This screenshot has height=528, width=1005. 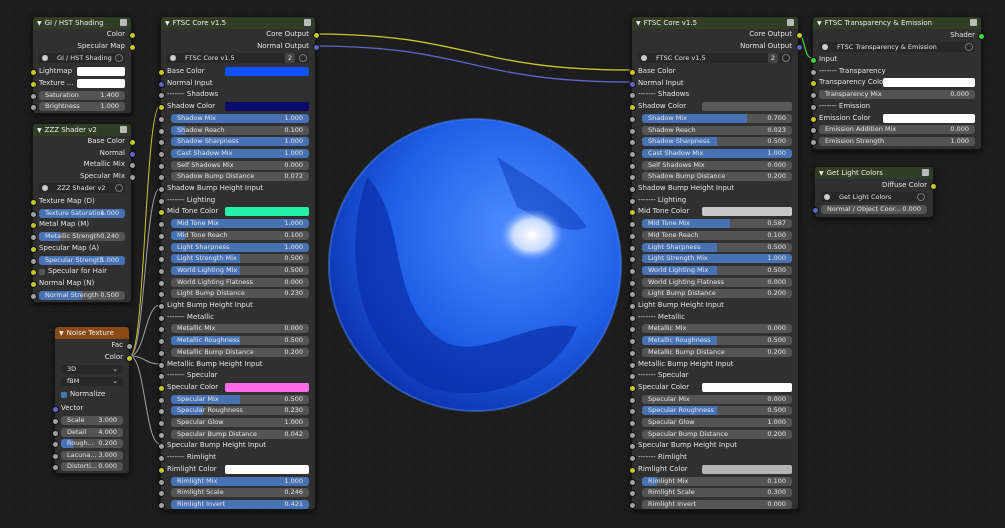 I want to click on shadow-bump-distance-field: Shadow Bump Distance 0.072, so click(x=240, y=177).